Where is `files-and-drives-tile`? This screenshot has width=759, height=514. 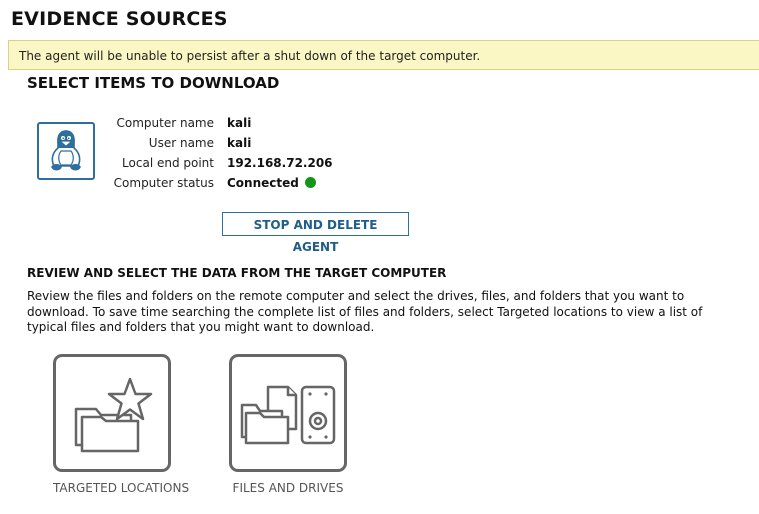 files-and-drives-tile is located at coordinates (288, 413).